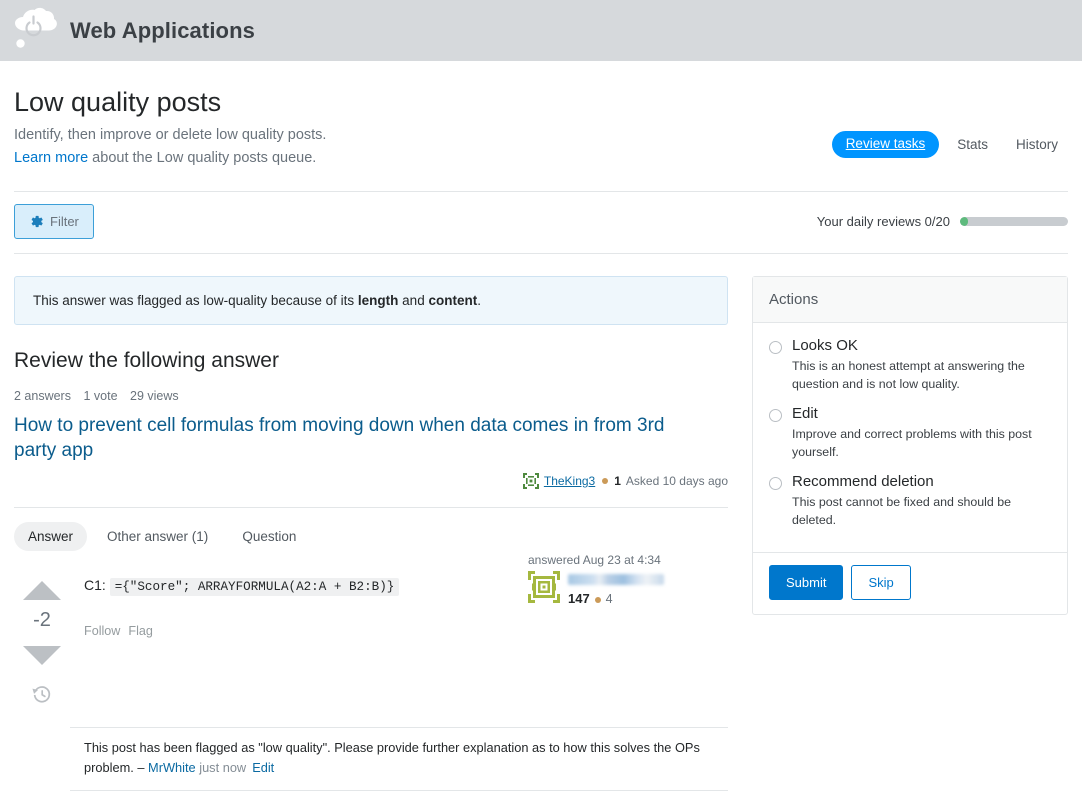 The width and height of the screenshot is (1082, 803). I want to click on upvote-button, so click(42, 591).